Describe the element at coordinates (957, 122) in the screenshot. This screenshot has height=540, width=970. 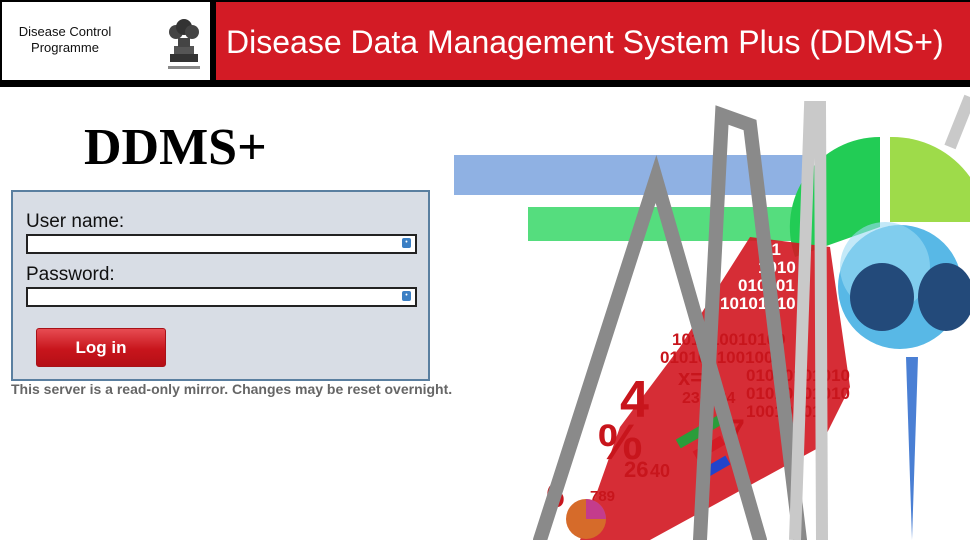
I see `hero-leg-light` at that location.